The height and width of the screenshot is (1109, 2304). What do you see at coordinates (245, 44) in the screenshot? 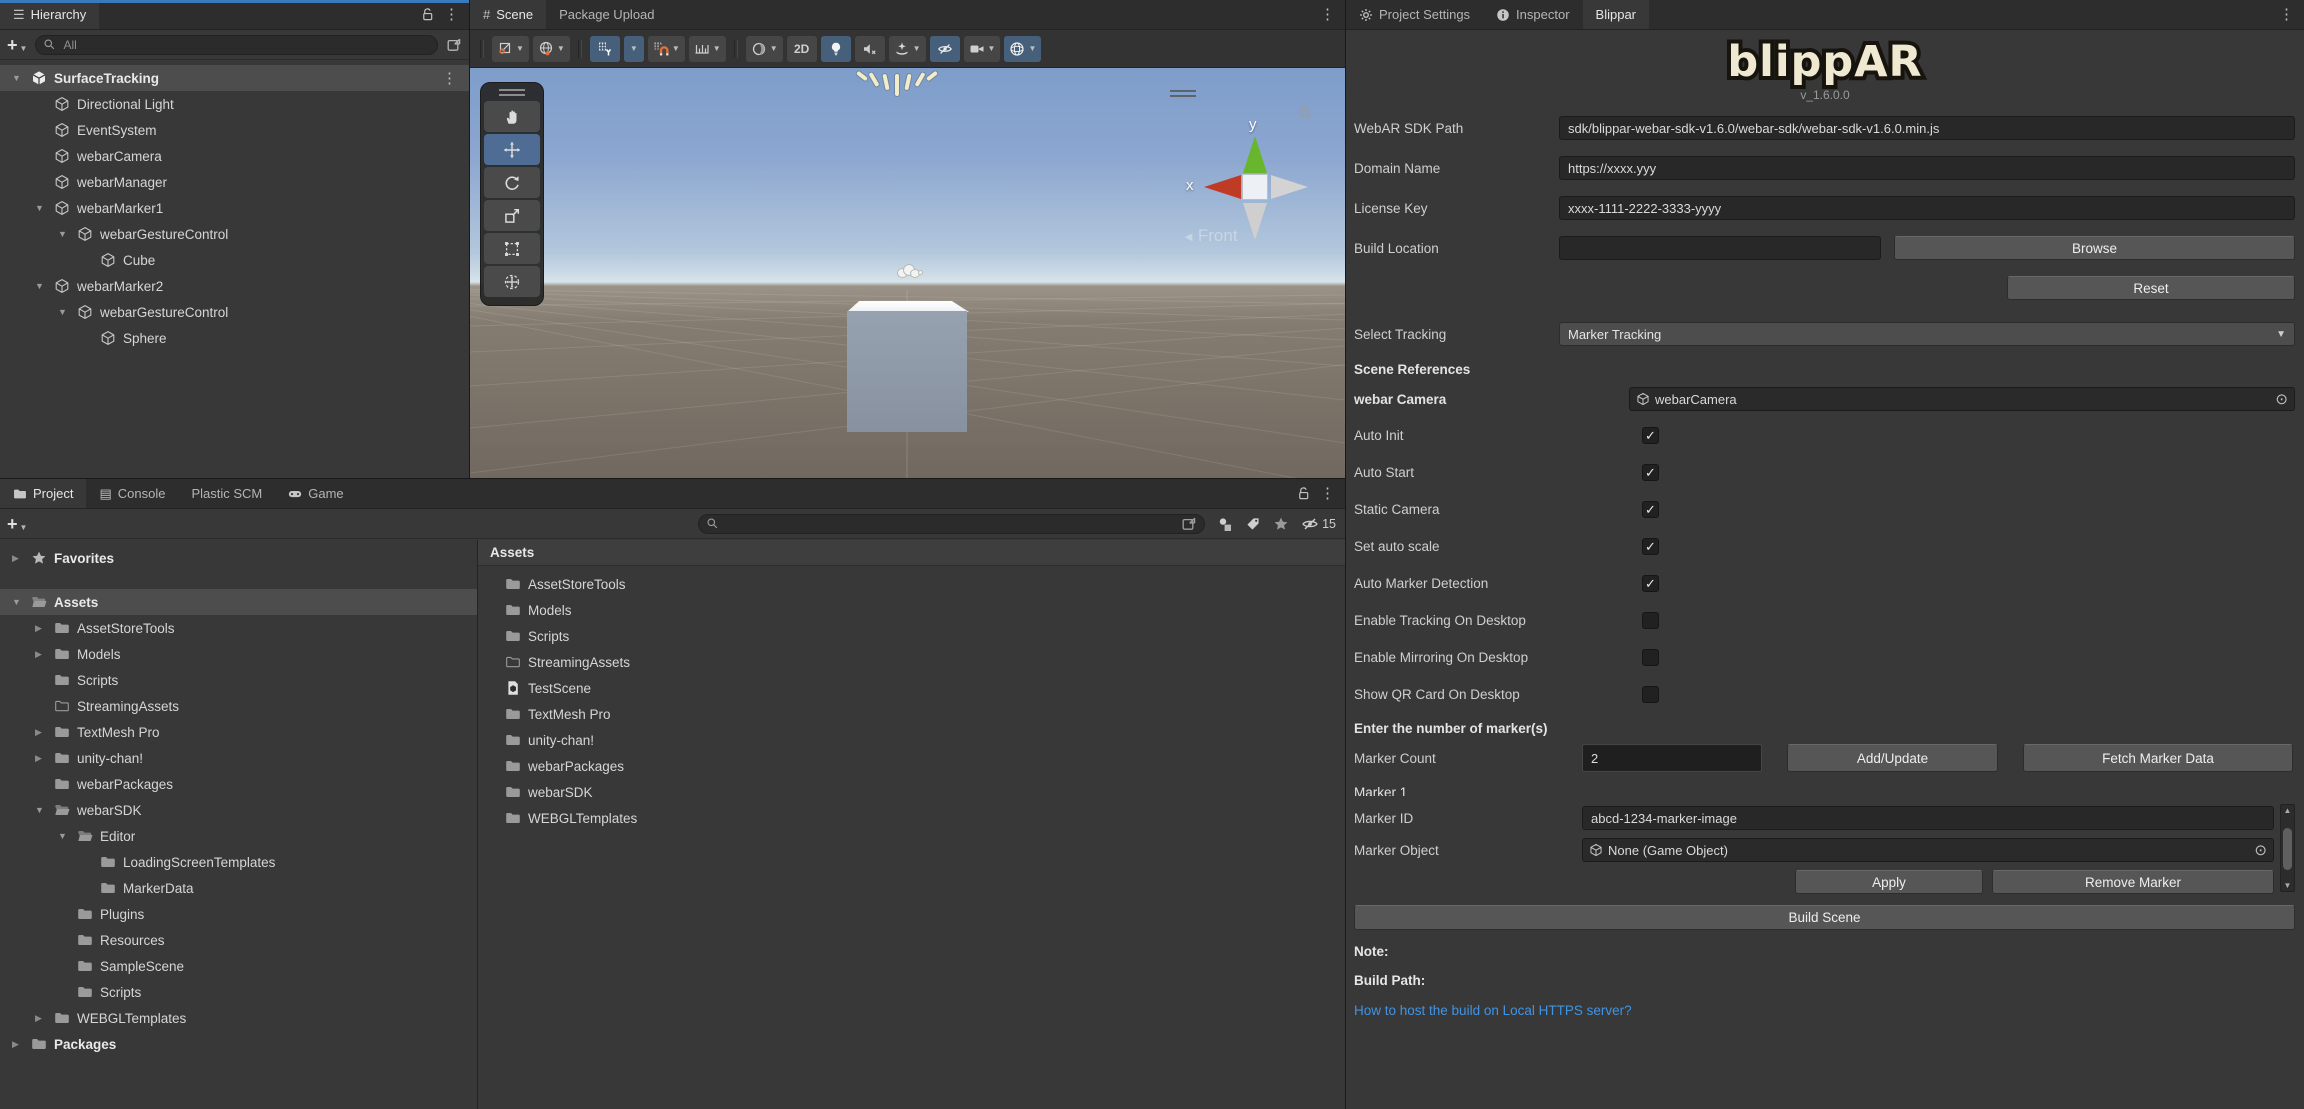
I see `hierarchy-search-input` at bounding box center [245, 44].